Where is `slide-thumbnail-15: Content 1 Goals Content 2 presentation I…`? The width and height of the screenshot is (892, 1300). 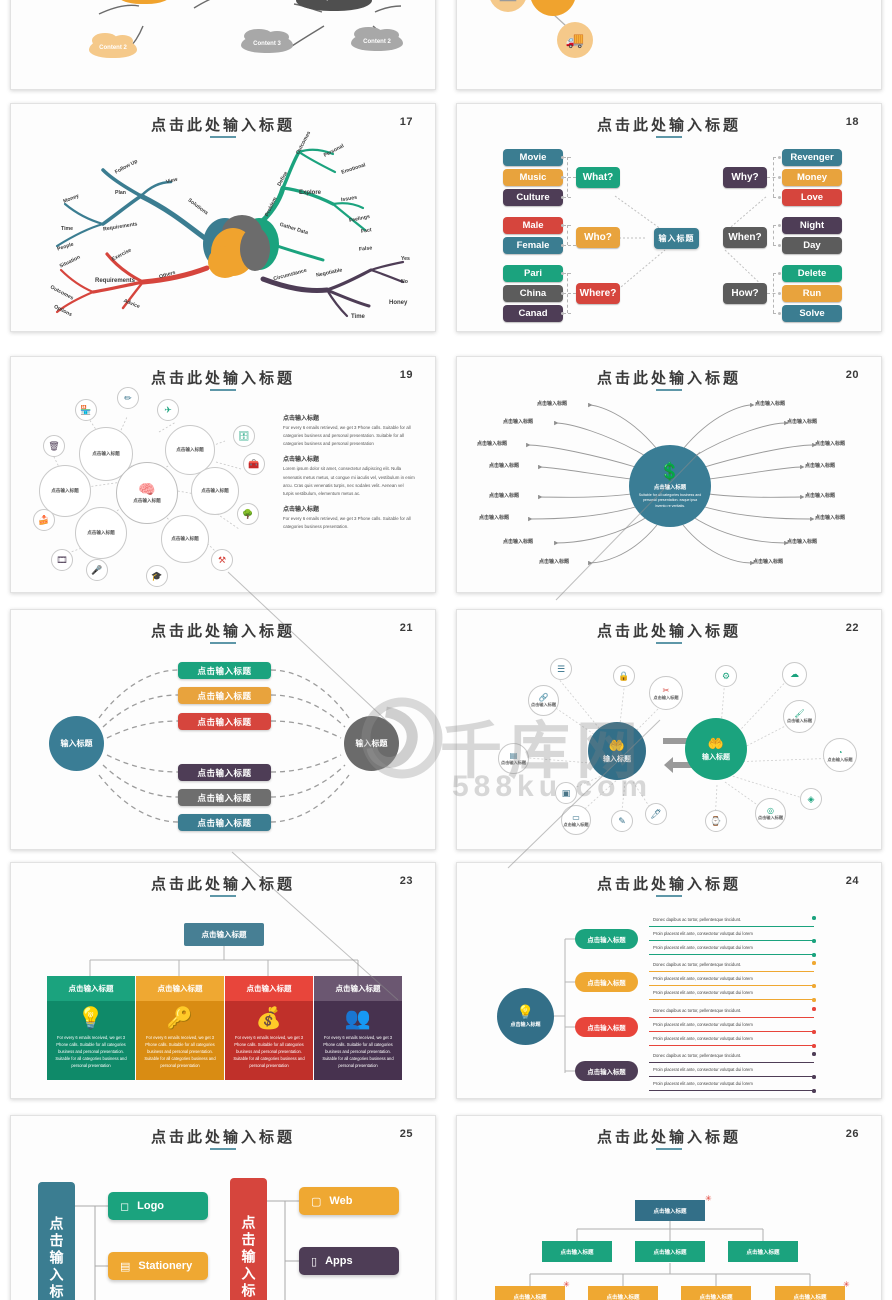 slide-thumbnail-15: Content 1 Goals Content 2 presentation I… is located at coordinates (223, 45).